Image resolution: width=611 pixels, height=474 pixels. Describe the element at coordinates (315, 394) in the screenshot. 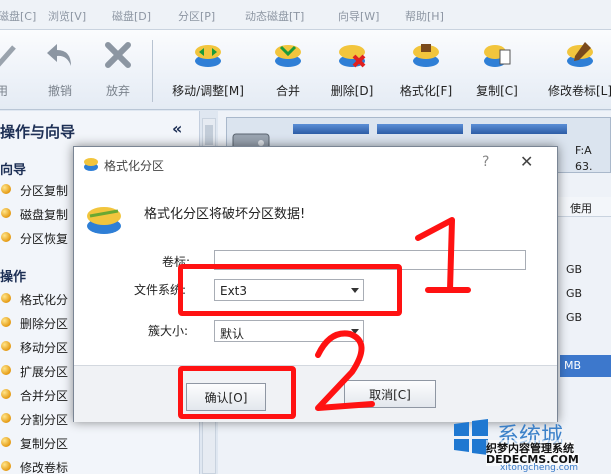

I see `dialog-footer` at that location.